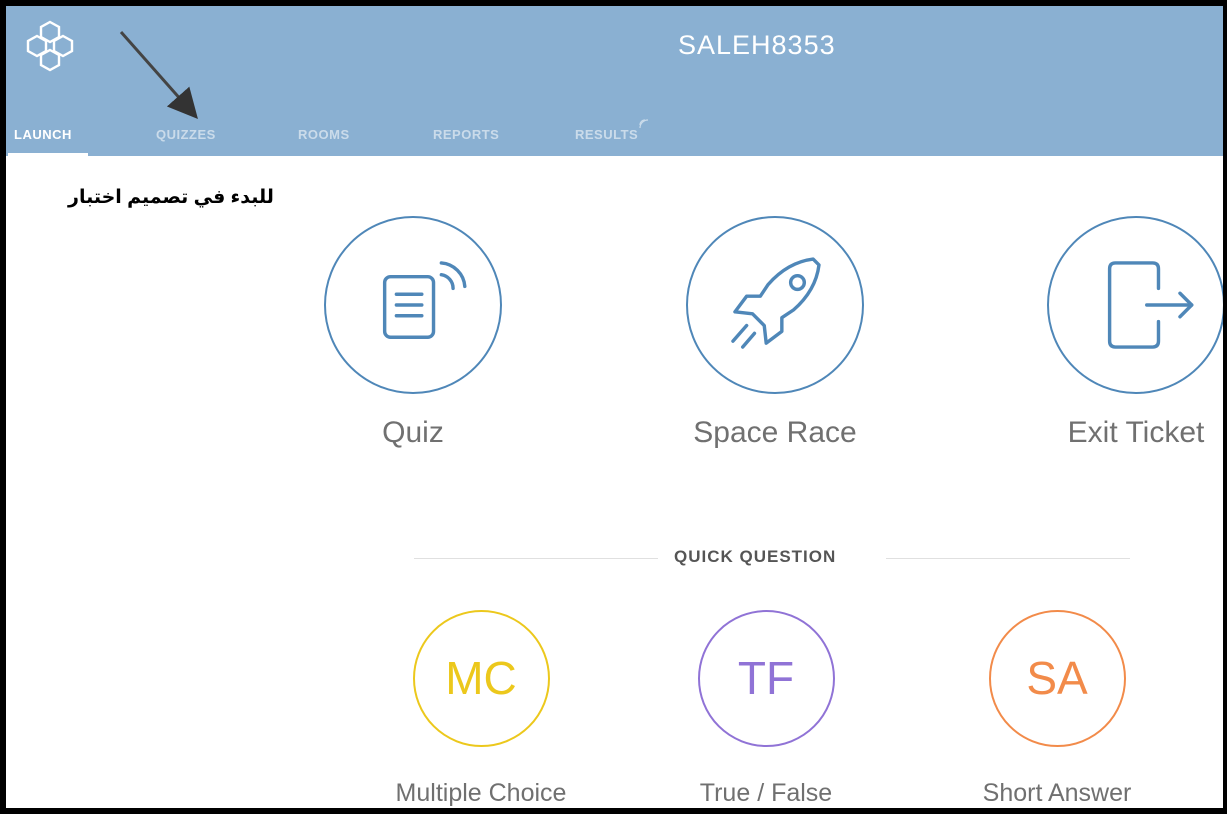 The image size is (1227, 814). I want to click on pointer-arrow-annotation, so click(158, 75).